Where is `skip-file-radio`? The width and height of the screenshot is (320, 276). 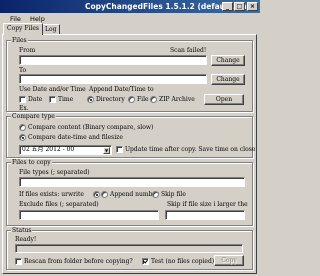 skip-file-radio is located at coordinates (155, 194).